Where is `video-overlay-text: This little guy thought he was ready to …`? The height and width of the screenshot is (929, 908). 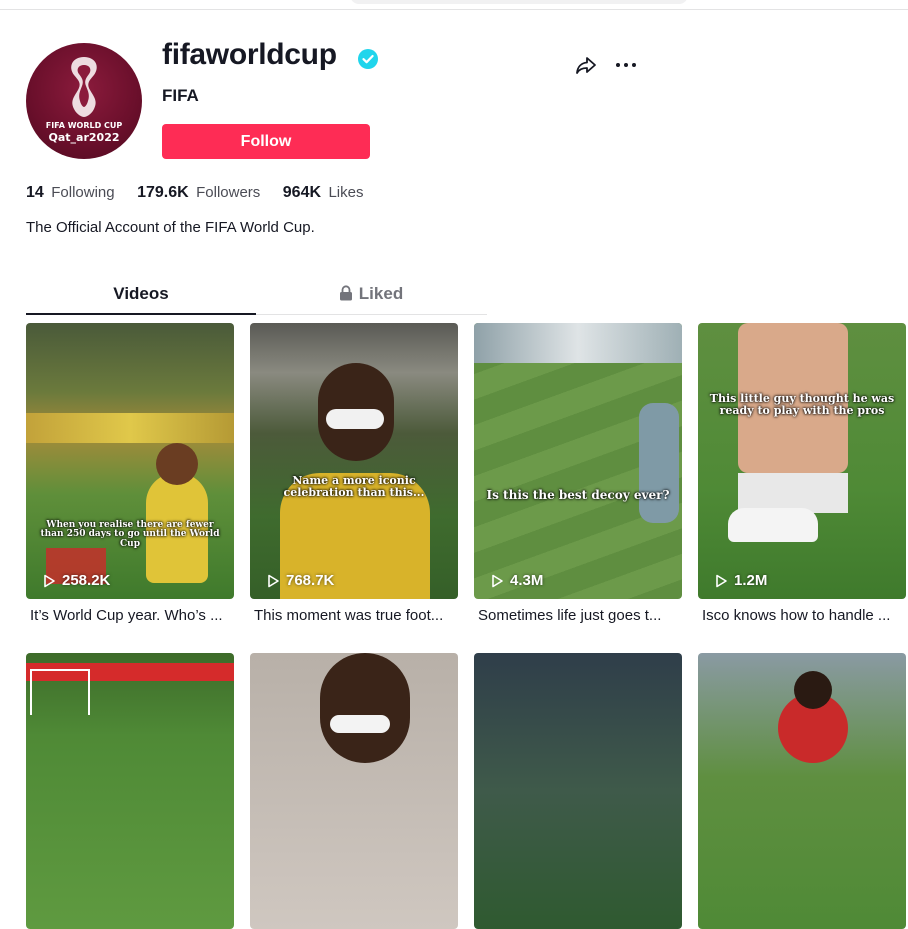 video-overlay-text: This little guy thought he was ready to … is located at coordinates (802, 404).